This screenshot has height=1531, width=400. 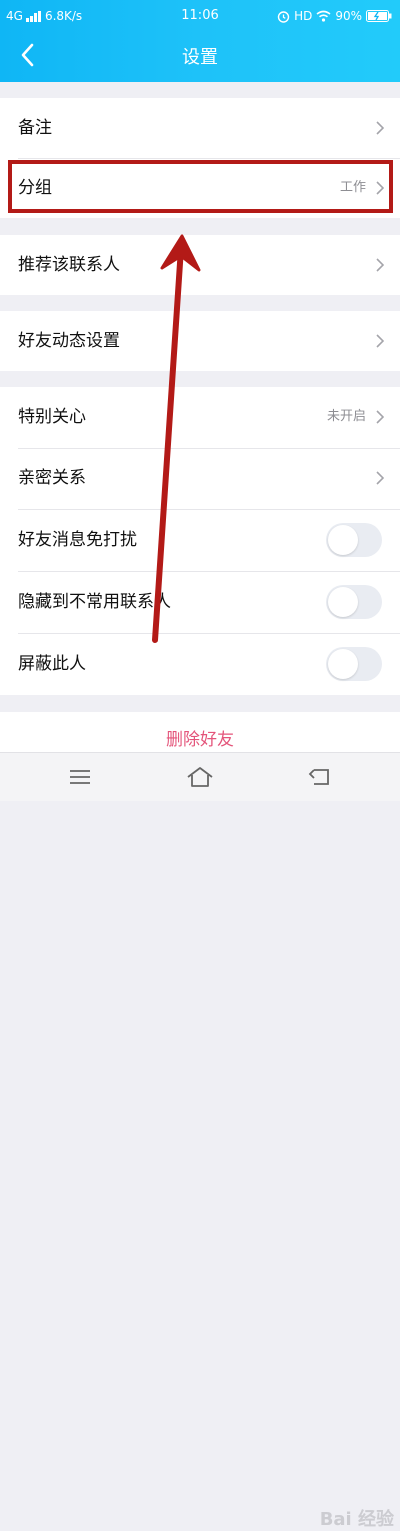 What do you see at coordinates (77, 540) in the screenshot?
I see `row-label: 好友消息免打扰` at bounding box center [77, 540].